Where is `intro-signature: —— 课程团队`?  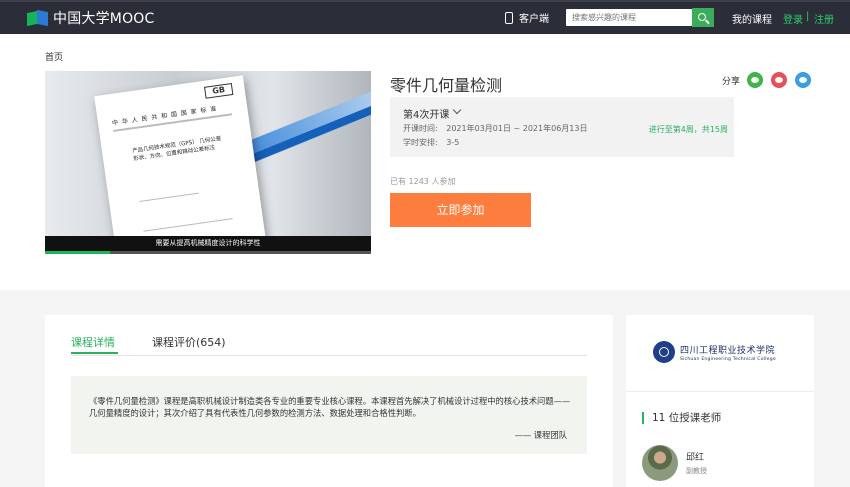 intro-signature: —— 课程团队 is located at coordinates (540, 435).